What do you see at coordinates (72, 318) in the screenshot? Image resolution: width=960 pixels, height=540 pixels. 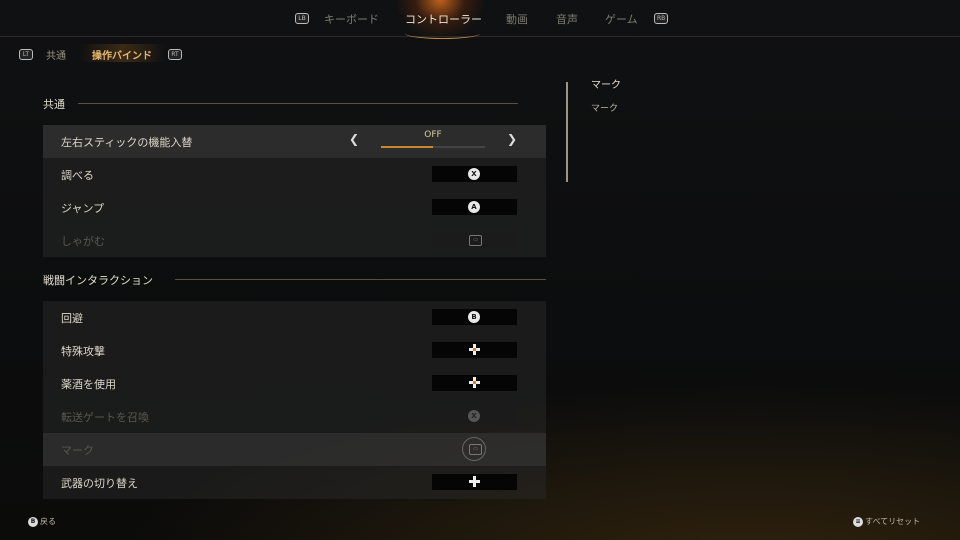 I see `setting-label: 回避` at bounding box center [72, 318].